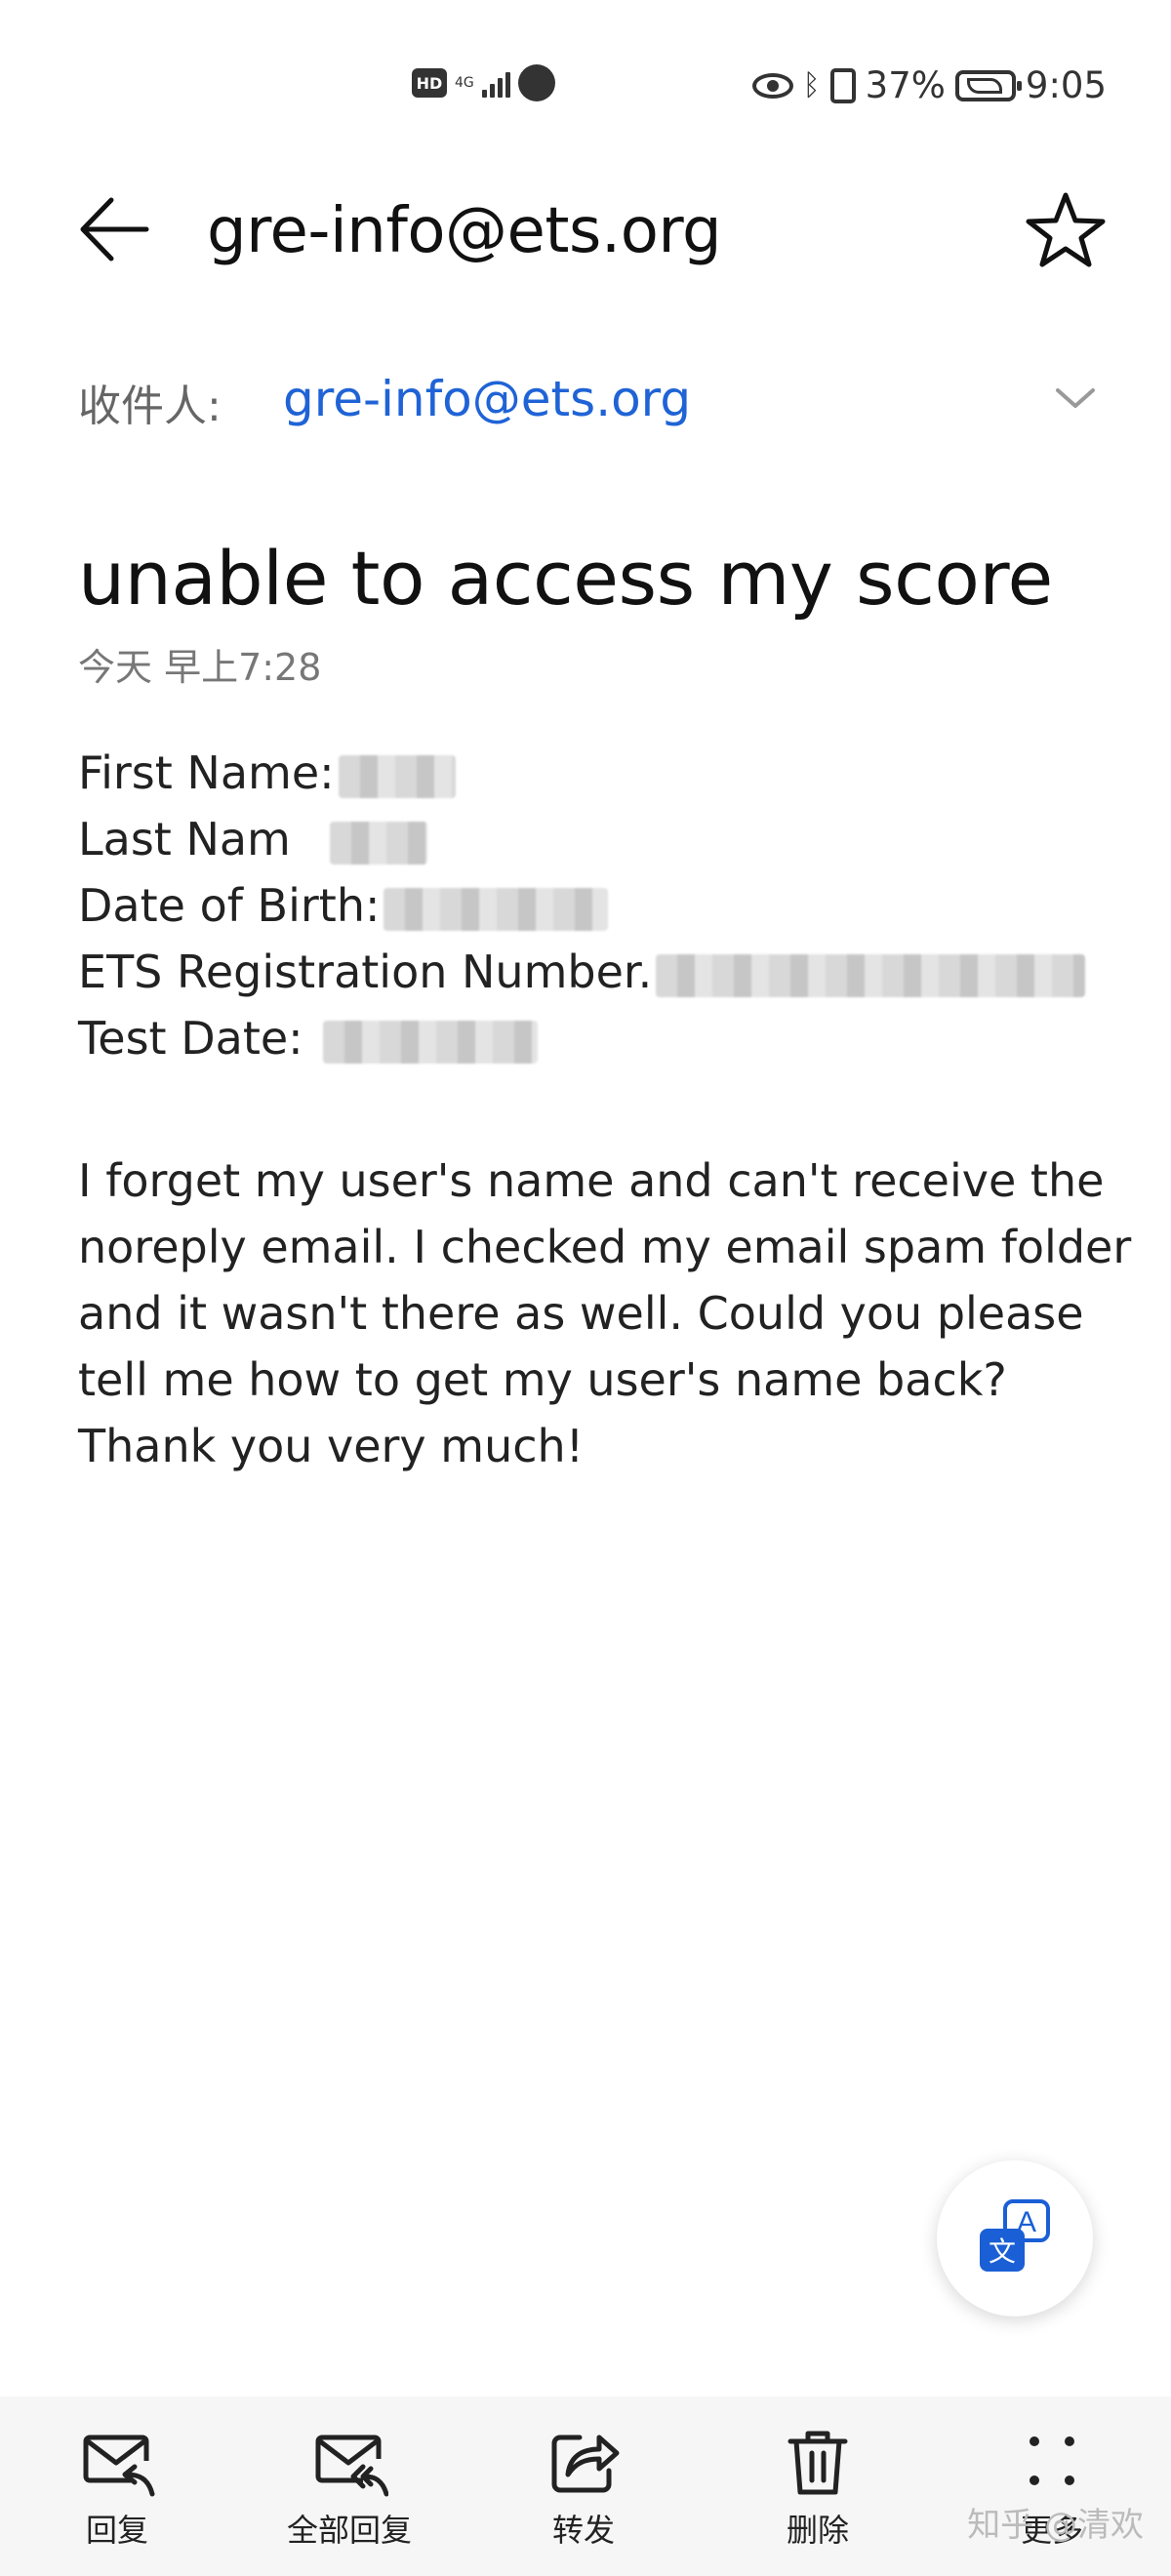 Image resolution: width=1171 pixels, height=2576 pixels. What do you see at coordinates (150, 406) in the screenshot?
I see `recipient-label: 收件人:` at bounding box center [150, 406].